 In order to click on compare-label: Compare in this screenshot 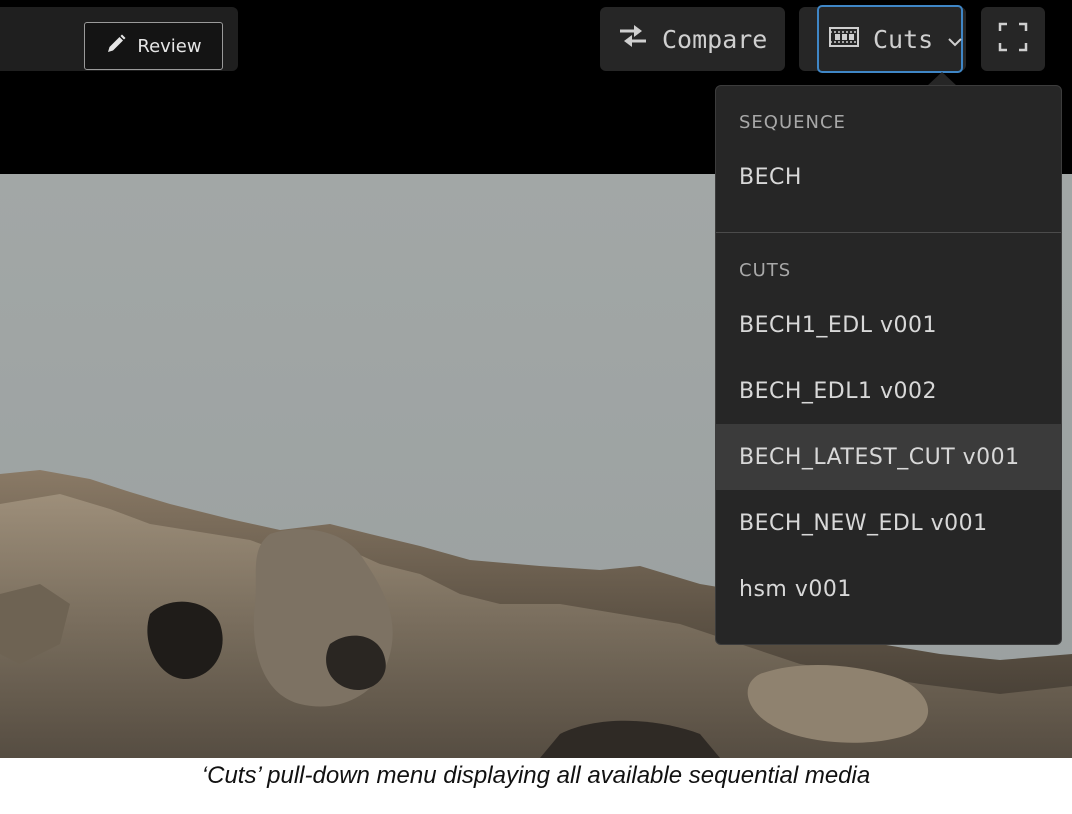, I will do `click(715, 39)`.